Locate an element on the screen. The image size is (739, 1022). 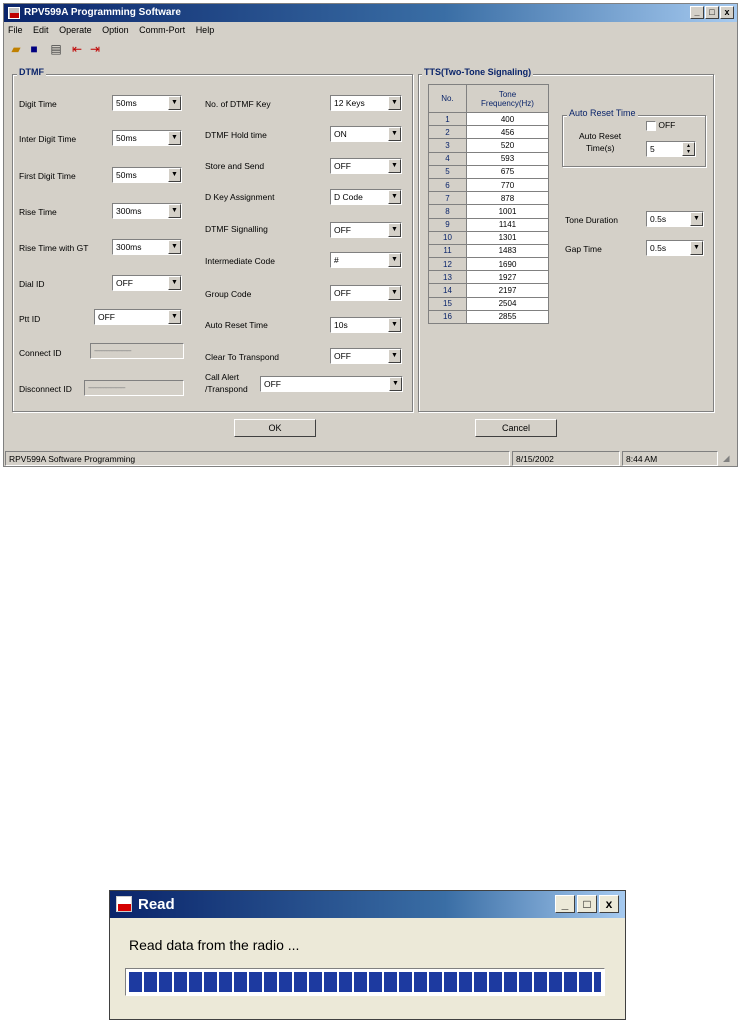
table-row: 13 1927 is located at coordinates (488, 277).